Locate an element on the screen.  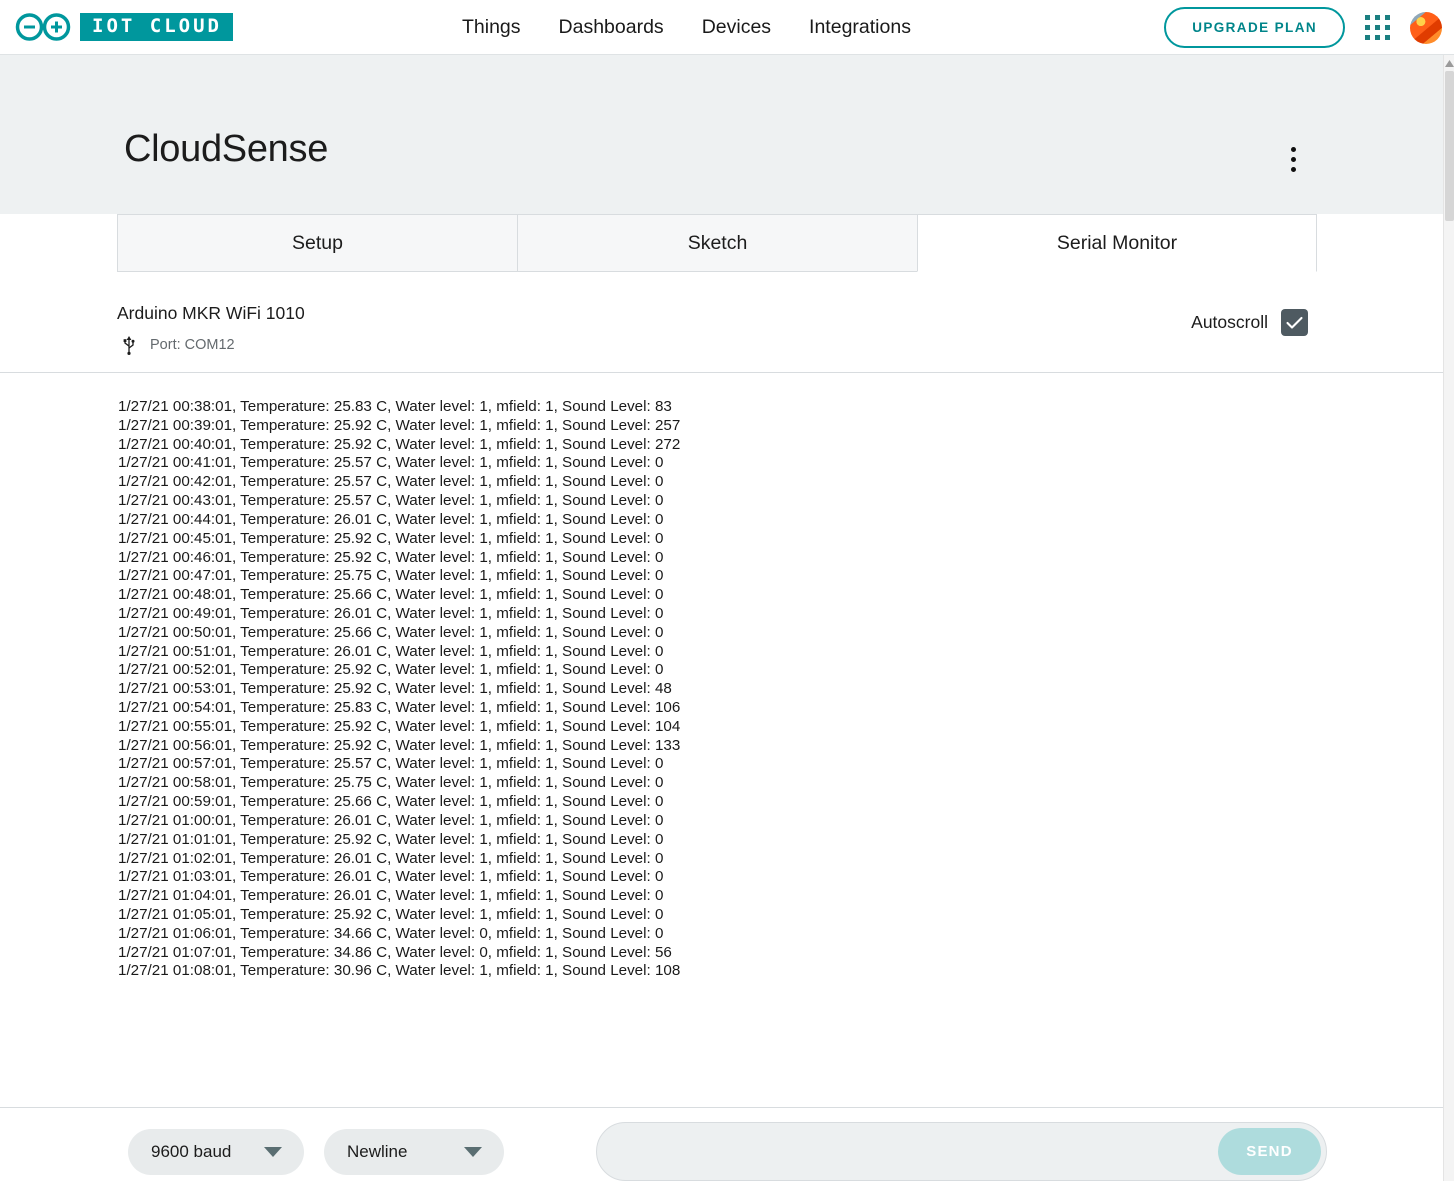
line-ending-value: Newline is located at coordinates (377, 1151).